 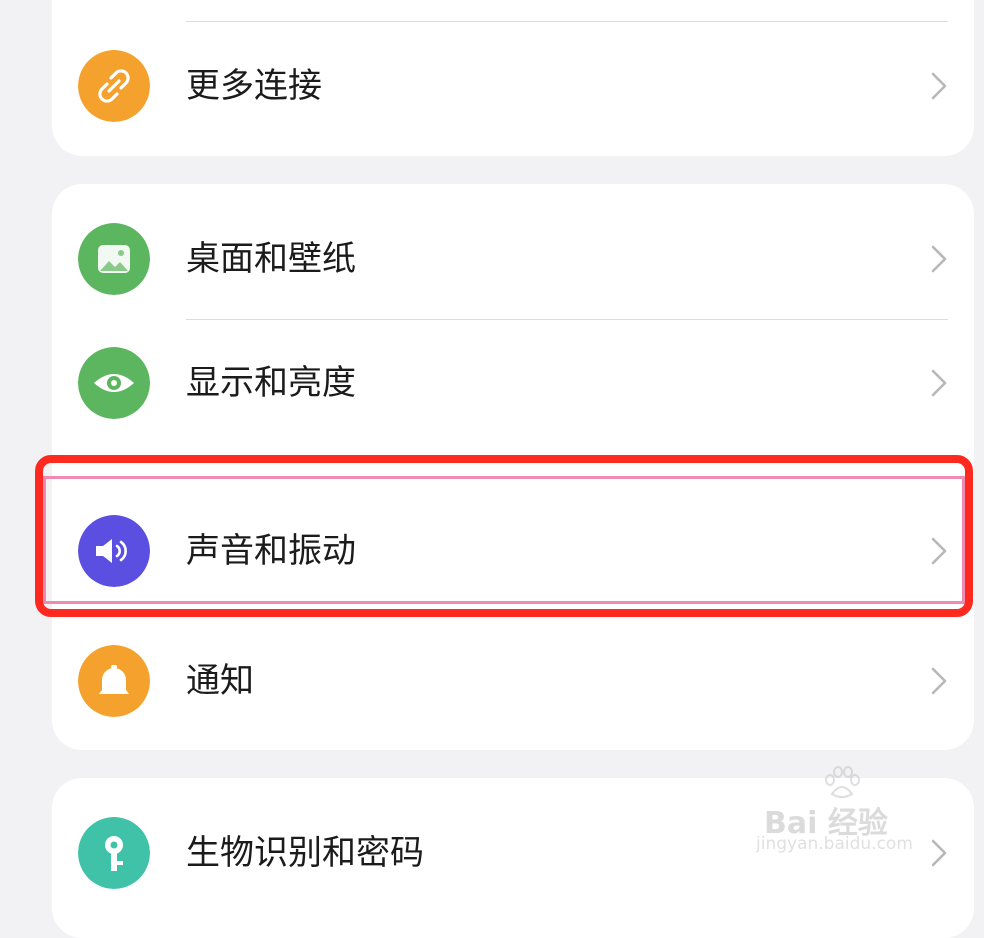 What do you see at coordinates (567, 21) in the screenshot?
I see `divider` at bounding box center [567, 21].